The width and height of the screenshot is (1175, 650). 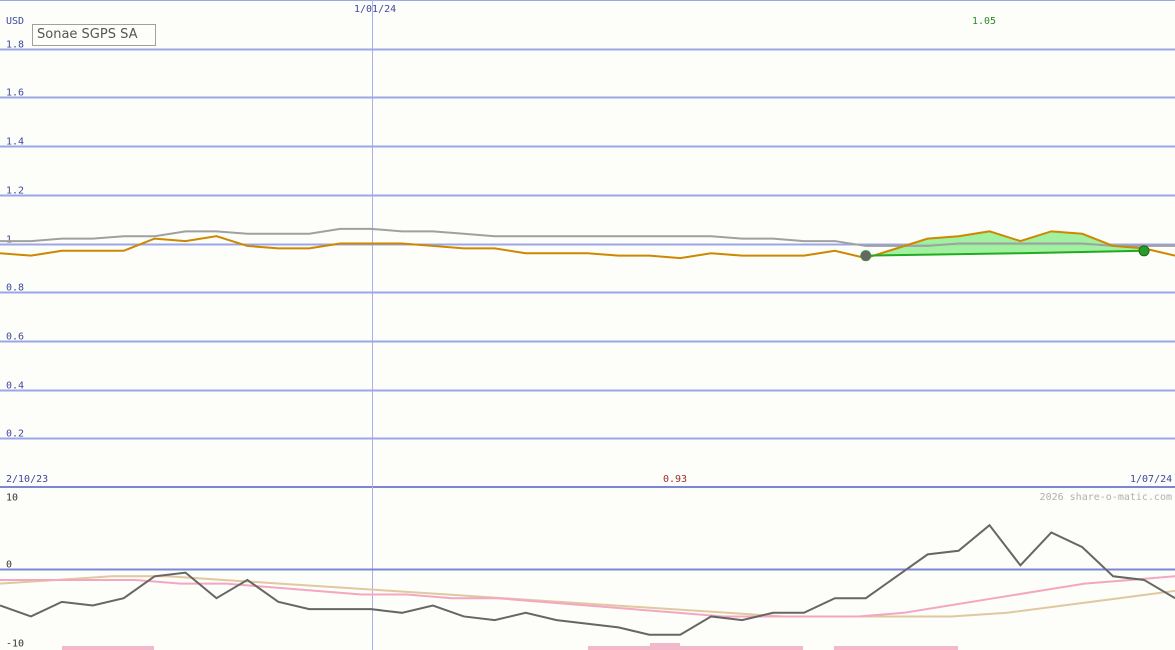 I want to click on high-label: 1.05, so click(x=984, y=21).